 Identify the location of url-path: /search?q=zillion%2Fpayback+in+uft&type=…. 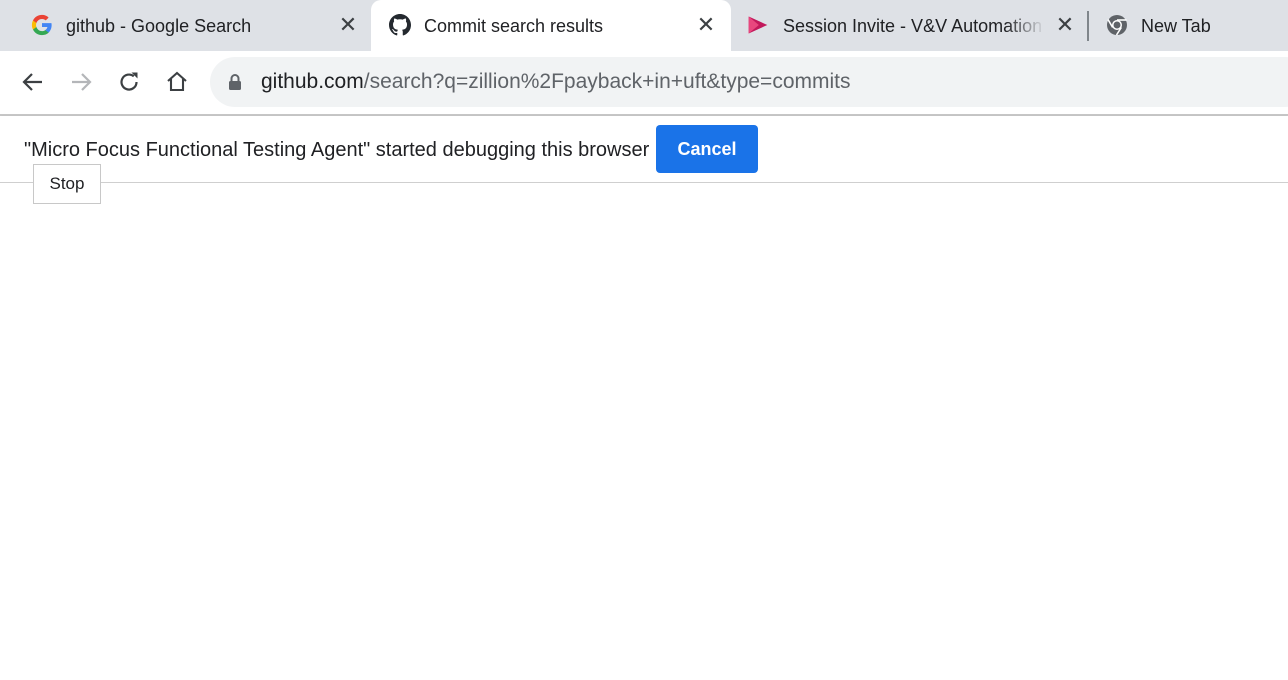
(607, 81).